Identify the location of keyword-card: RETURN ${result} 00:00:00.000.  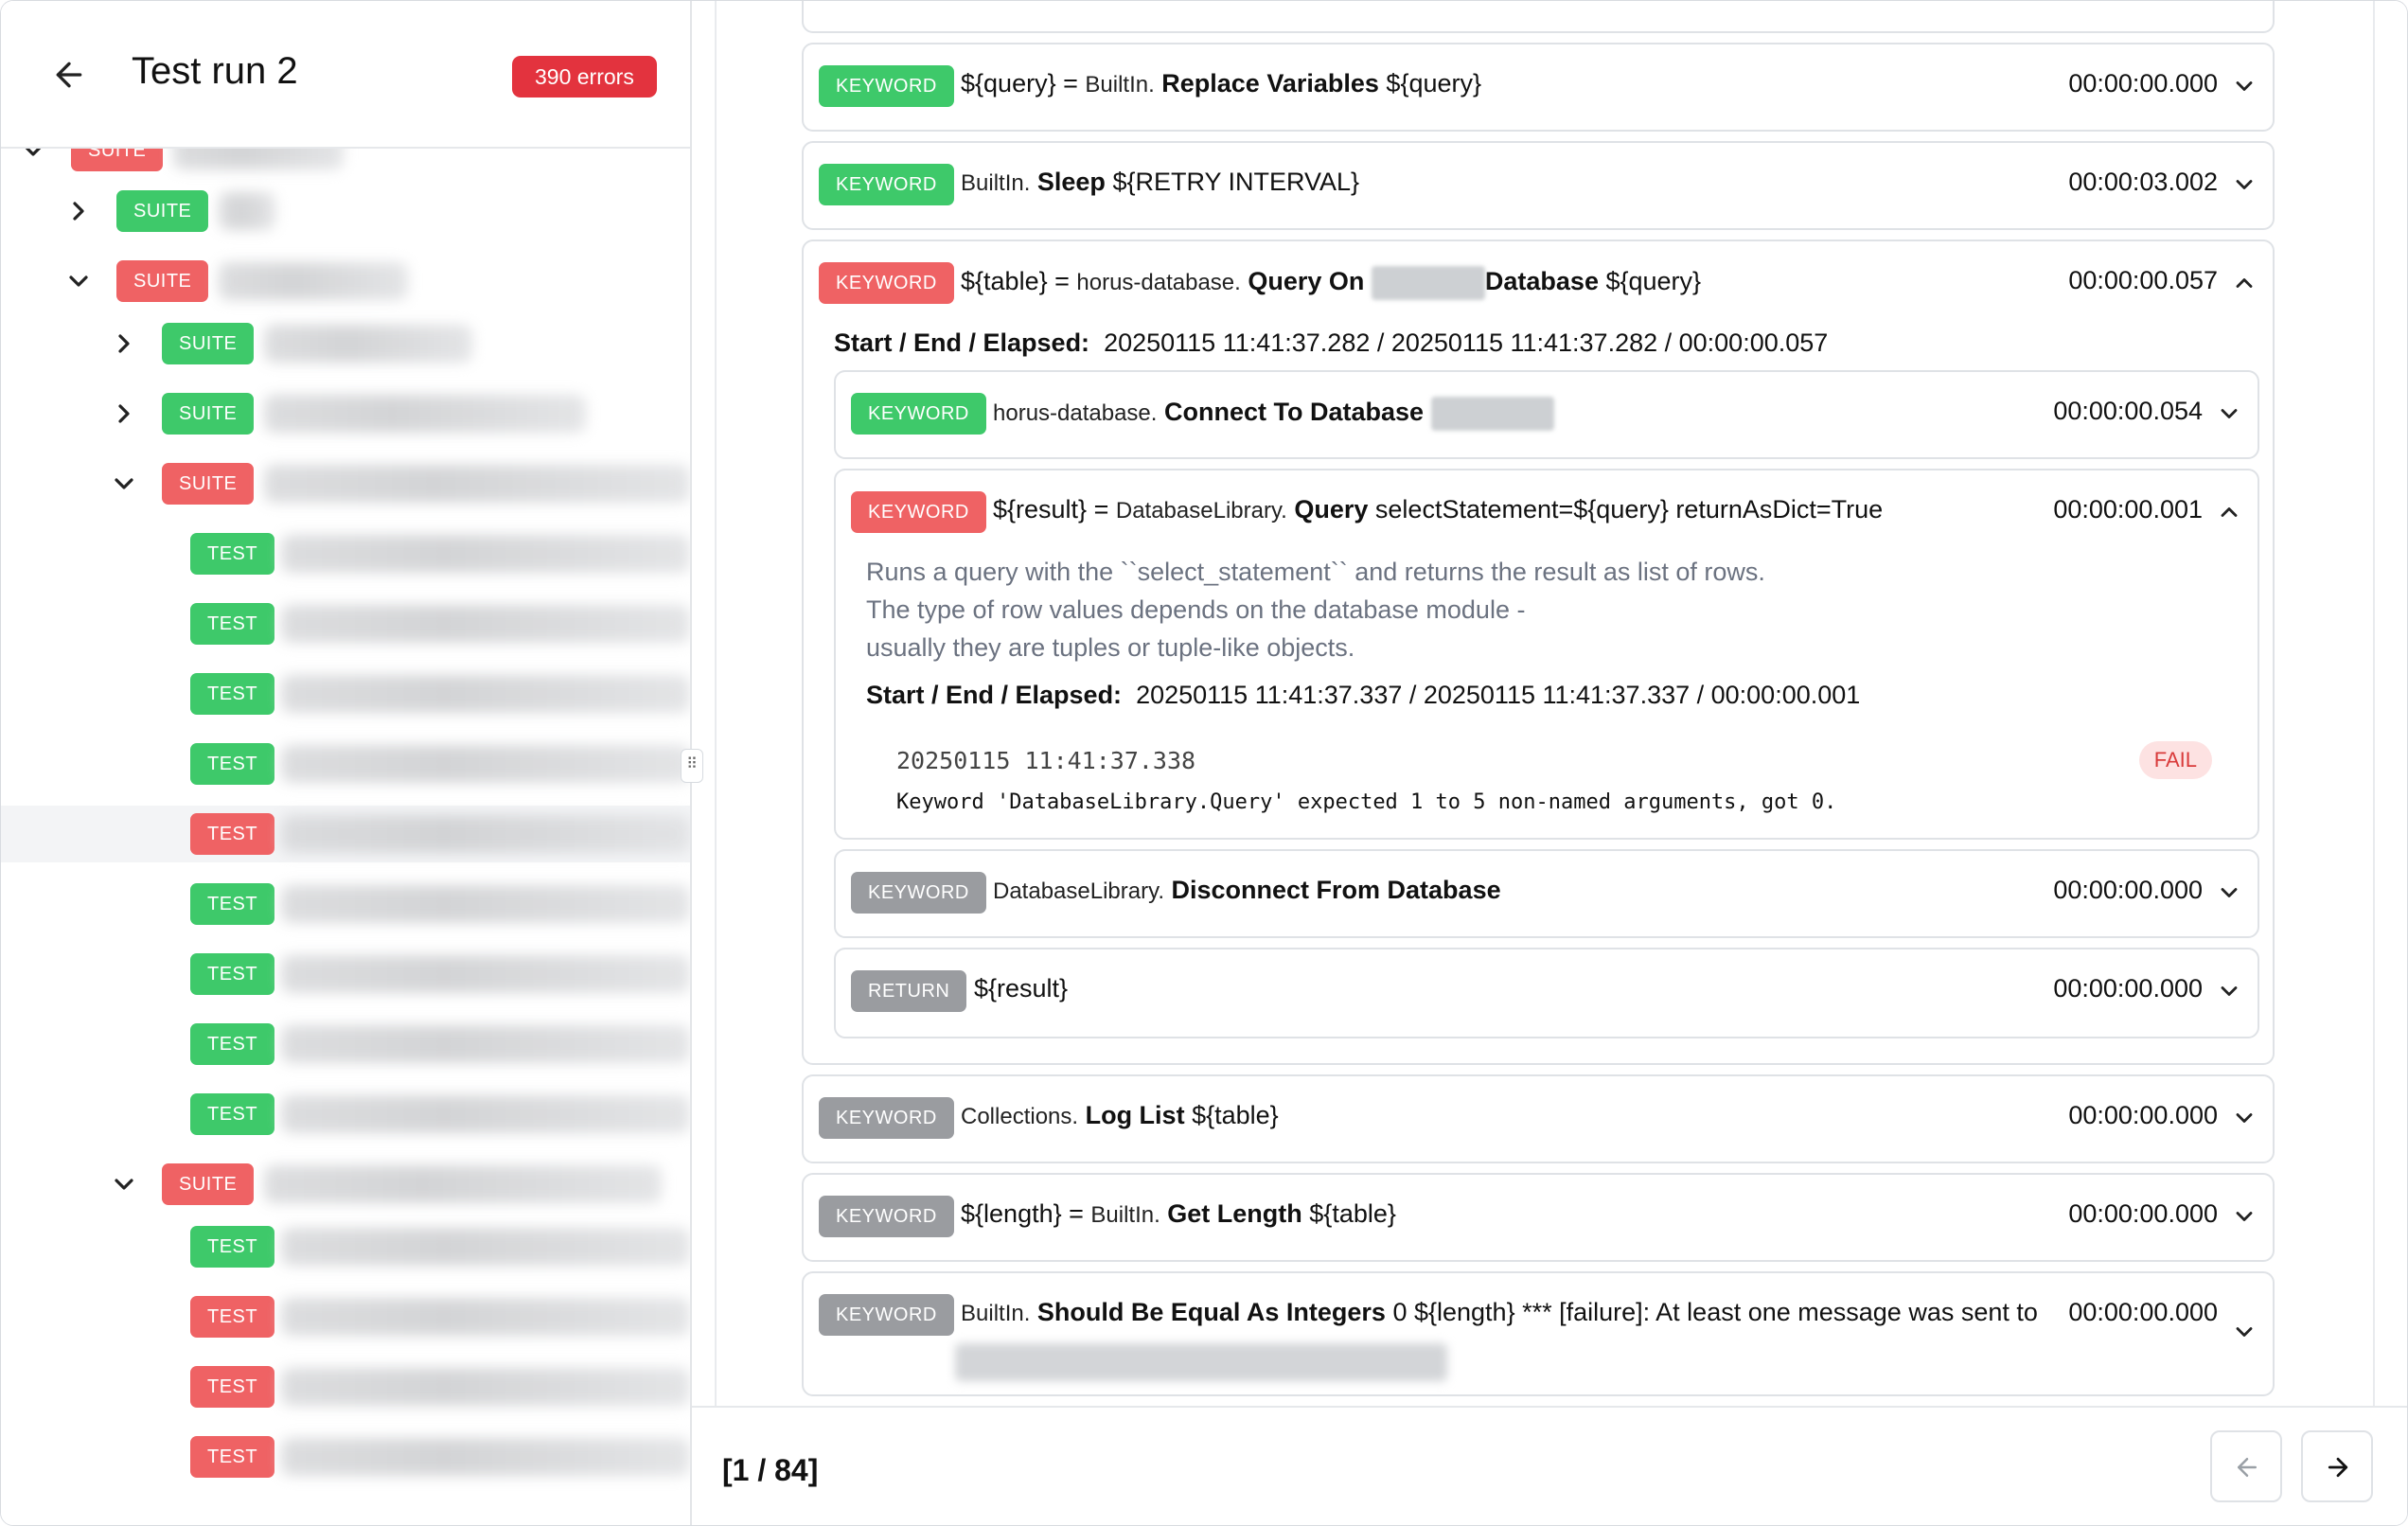
(1546, 993).